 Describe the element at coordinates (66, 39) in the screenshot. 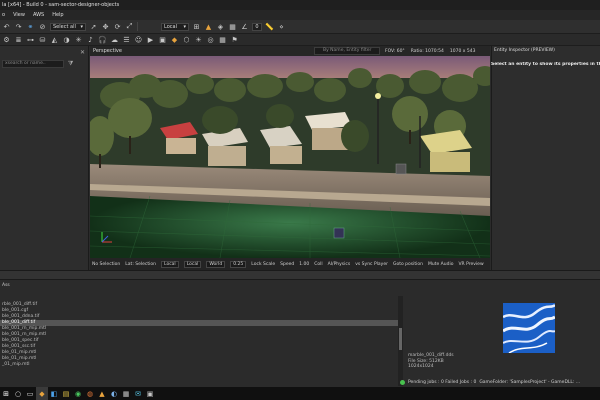

I see `material-icon: ◑` at that location.